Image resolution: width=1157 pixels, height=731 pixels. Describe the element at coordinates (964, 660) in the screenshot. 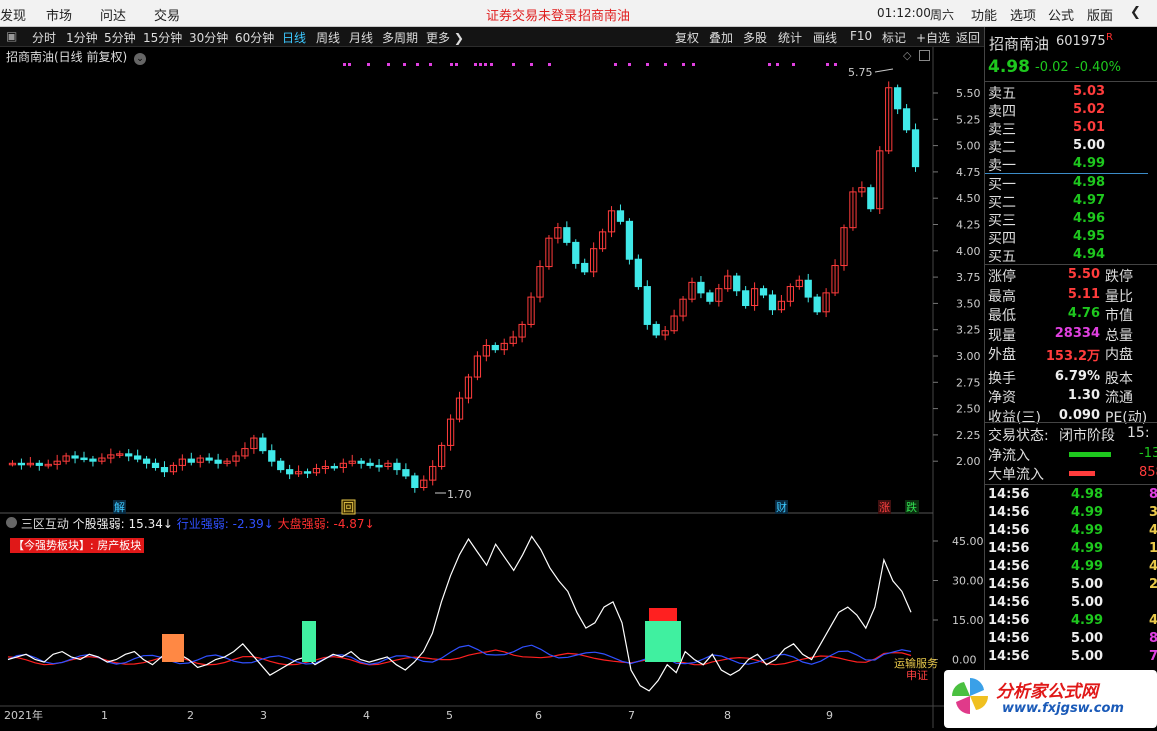

I see `indicator-tick-label: 0.00` at that location.